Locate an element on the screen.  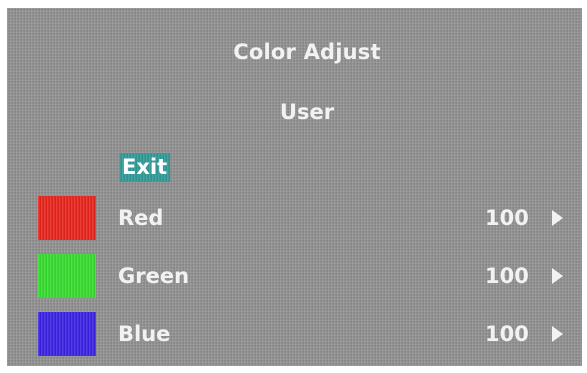
exit-button: Exit is located at coordinates (145, 167).